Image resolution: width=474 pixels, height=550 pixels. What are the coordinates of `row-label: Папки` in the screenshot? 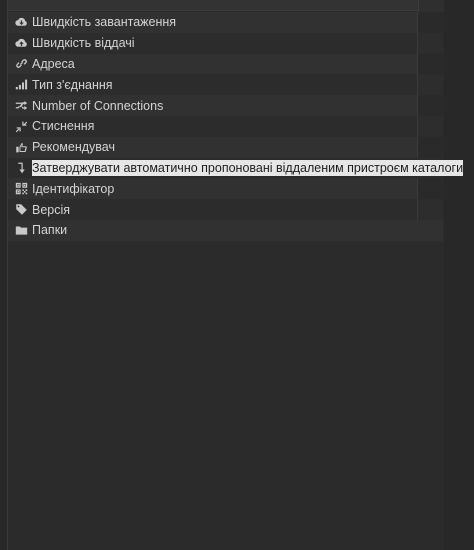 It's located at (50, 230).